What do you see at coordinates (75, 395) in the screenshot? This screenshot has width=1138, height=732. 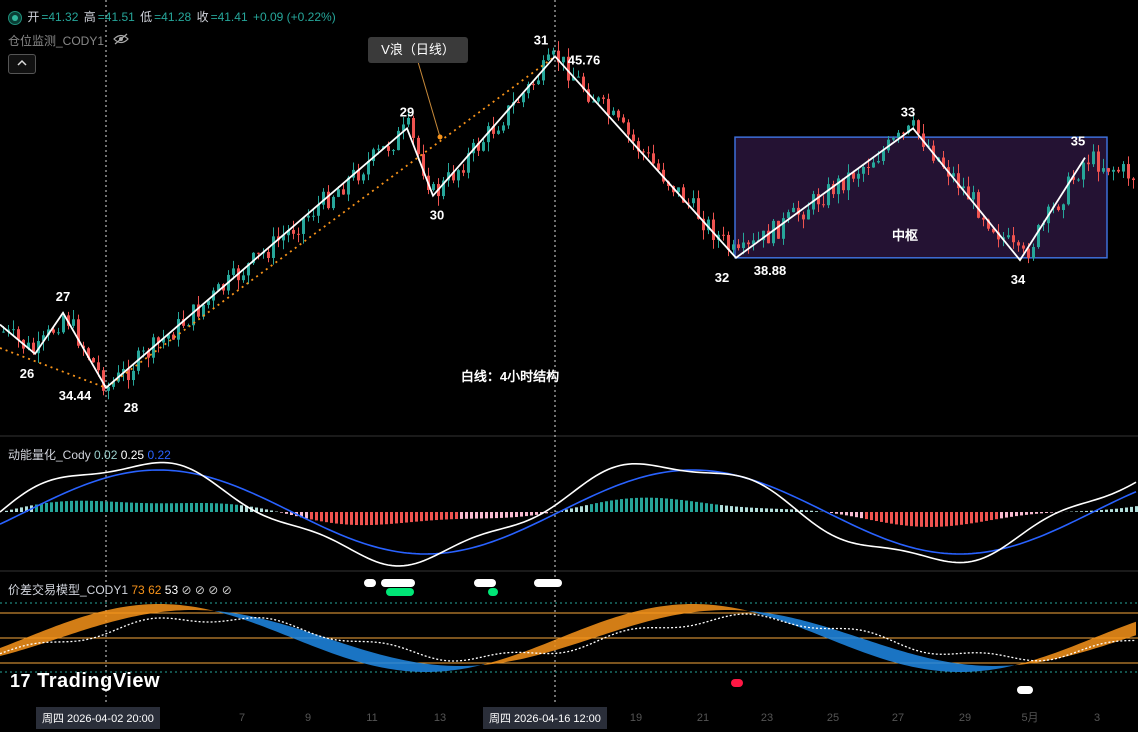 I see `price-note-label: 34.44` at bounding box center [75, 395].